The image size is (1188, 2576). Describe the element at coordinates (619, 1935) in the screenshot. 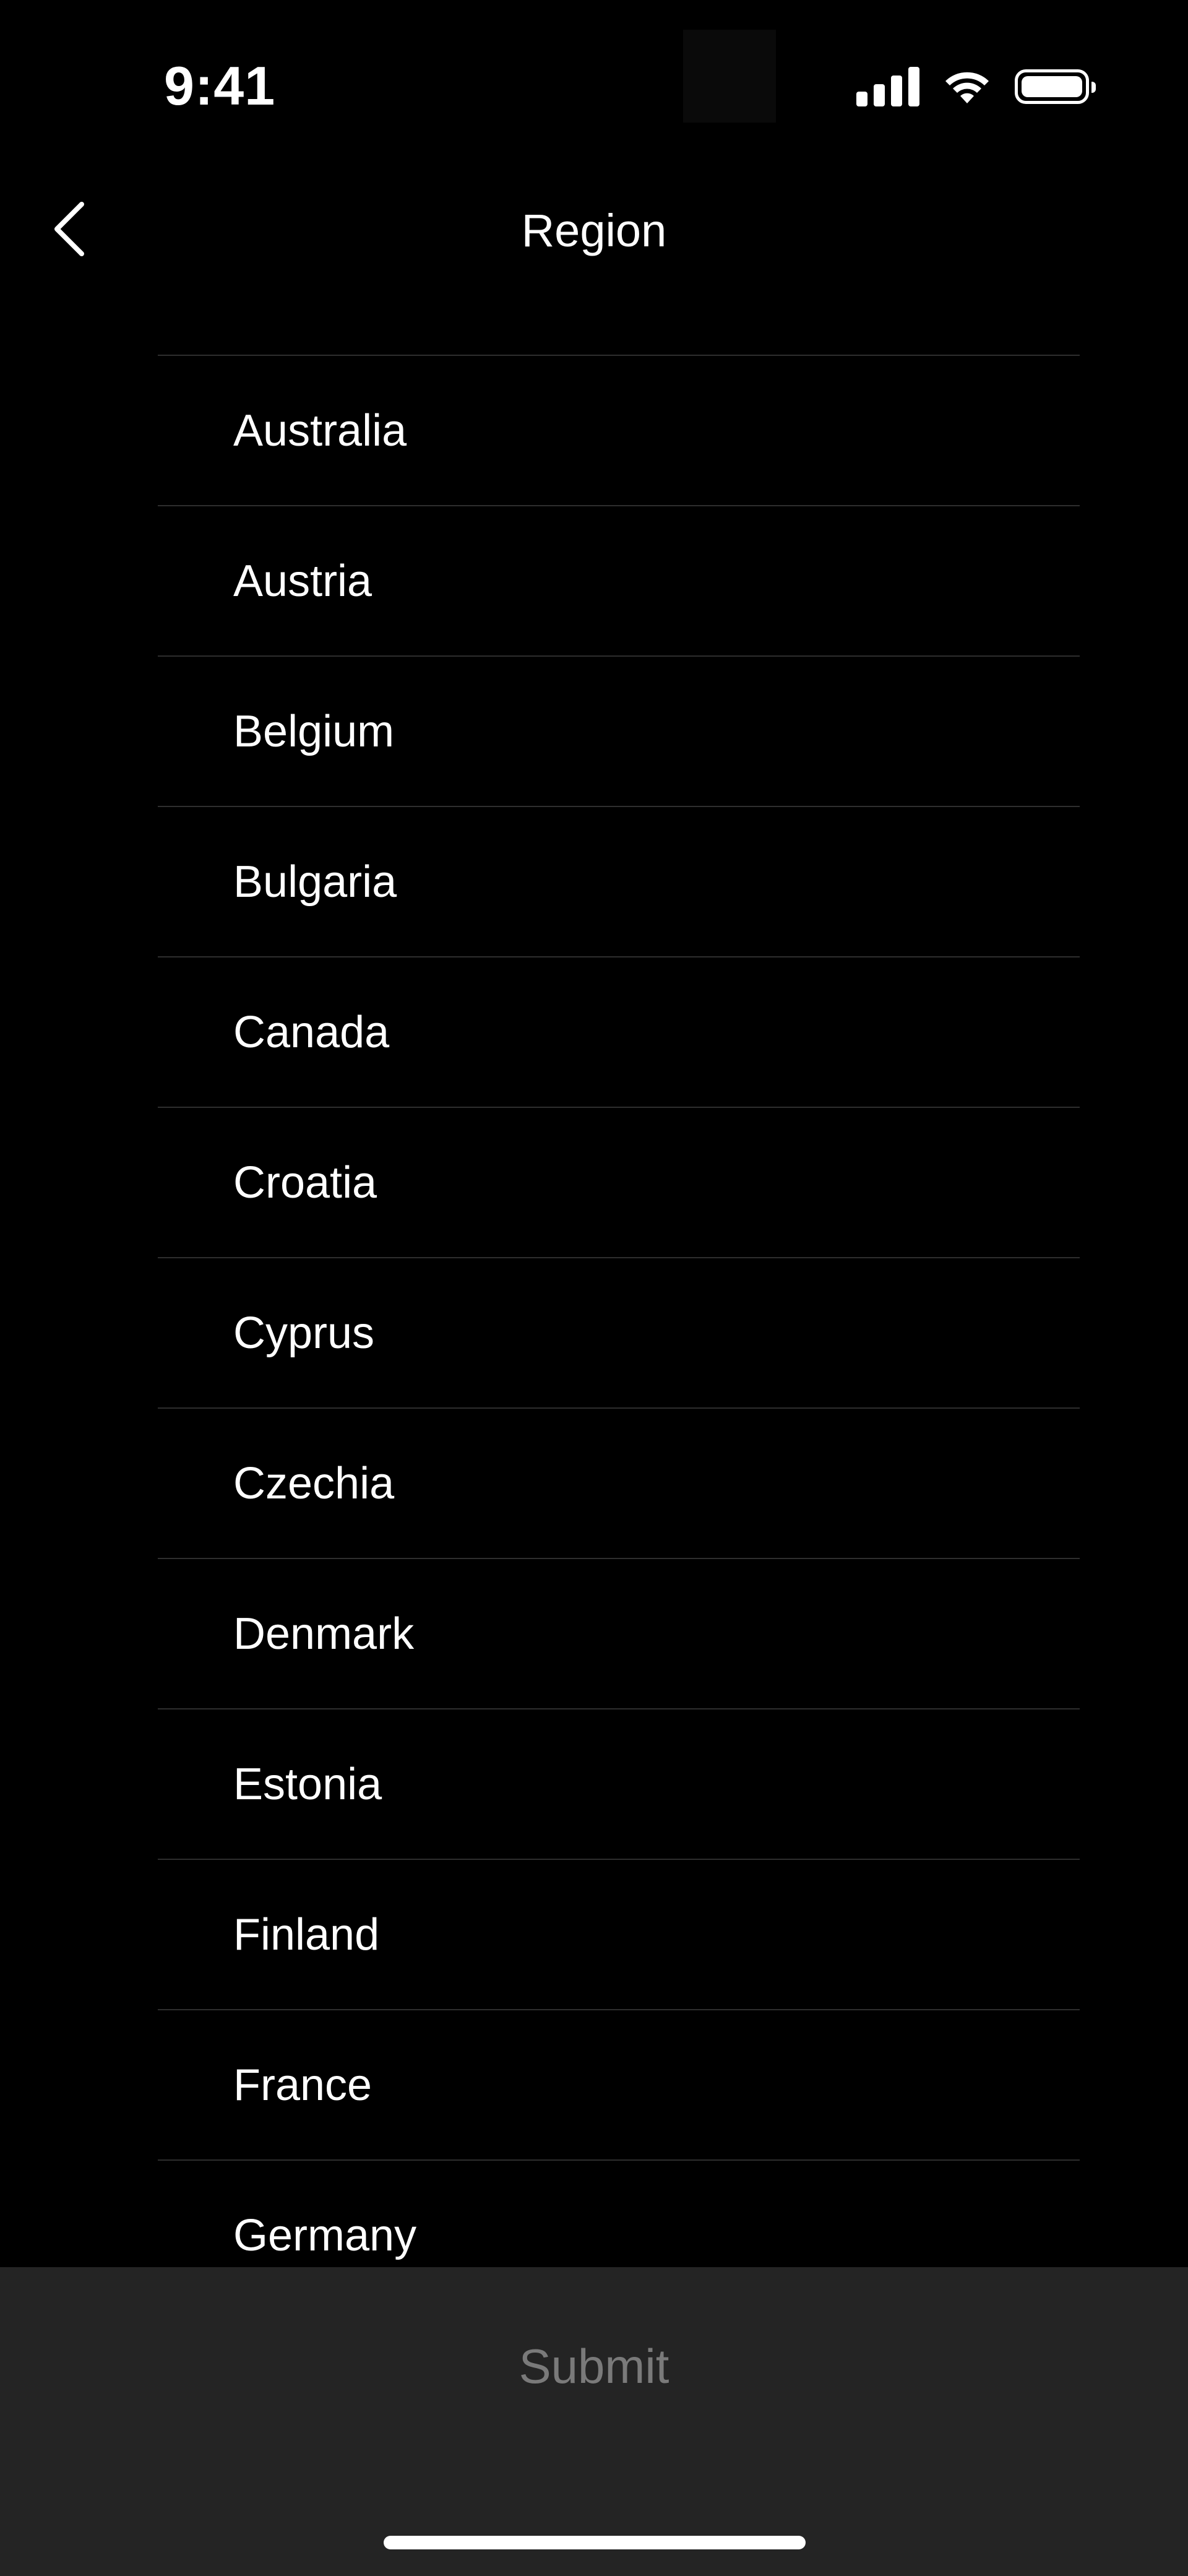

I see `region-item-finland: Finland` at that location.